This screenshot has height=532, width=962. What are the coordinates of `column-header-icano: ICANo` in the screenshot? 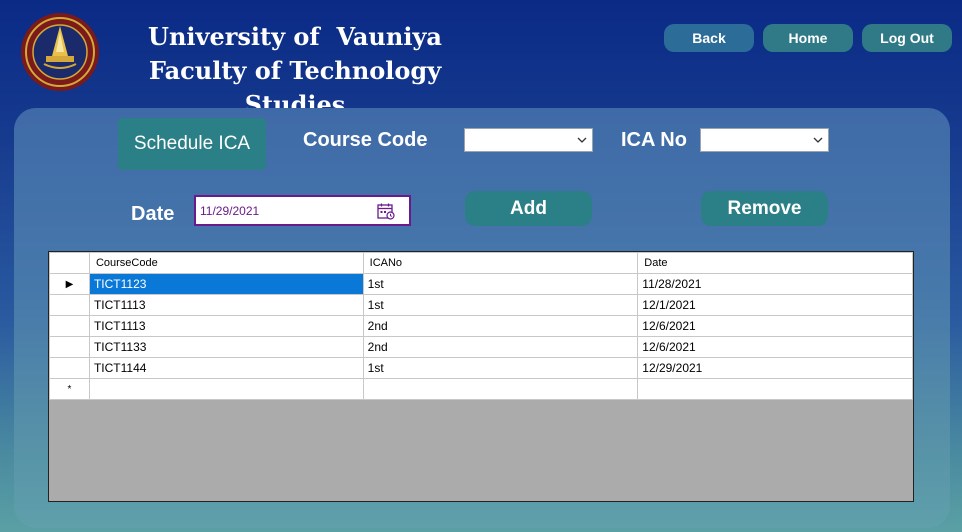 It's located at (500, 263).